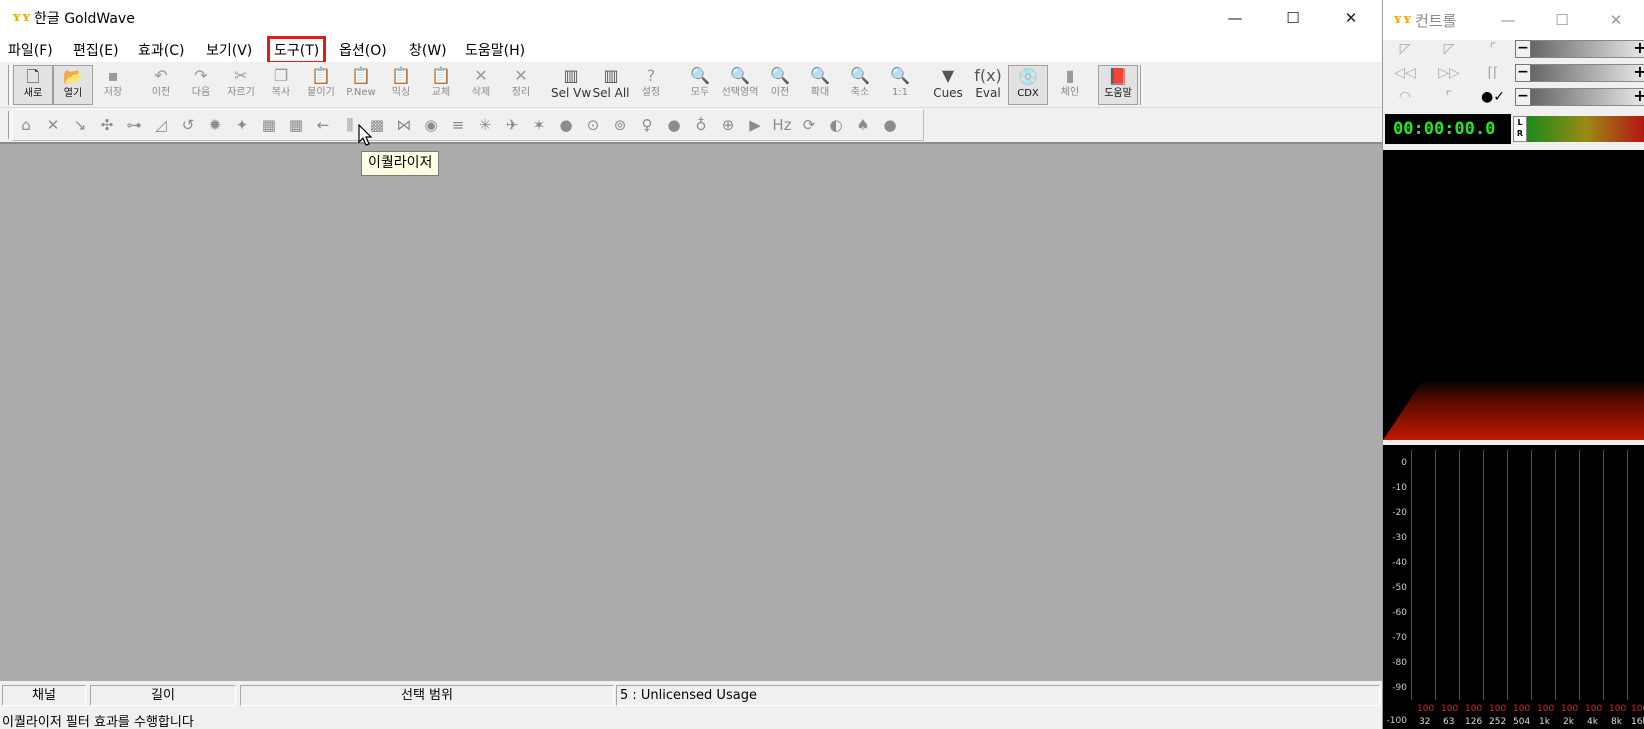 The height and width of the screenshot is (729, 1644). What do you see at coordinates (485, 125) in the screenshot?
I see `pop-click-icon: ✳` at bounding box center [485, 125].